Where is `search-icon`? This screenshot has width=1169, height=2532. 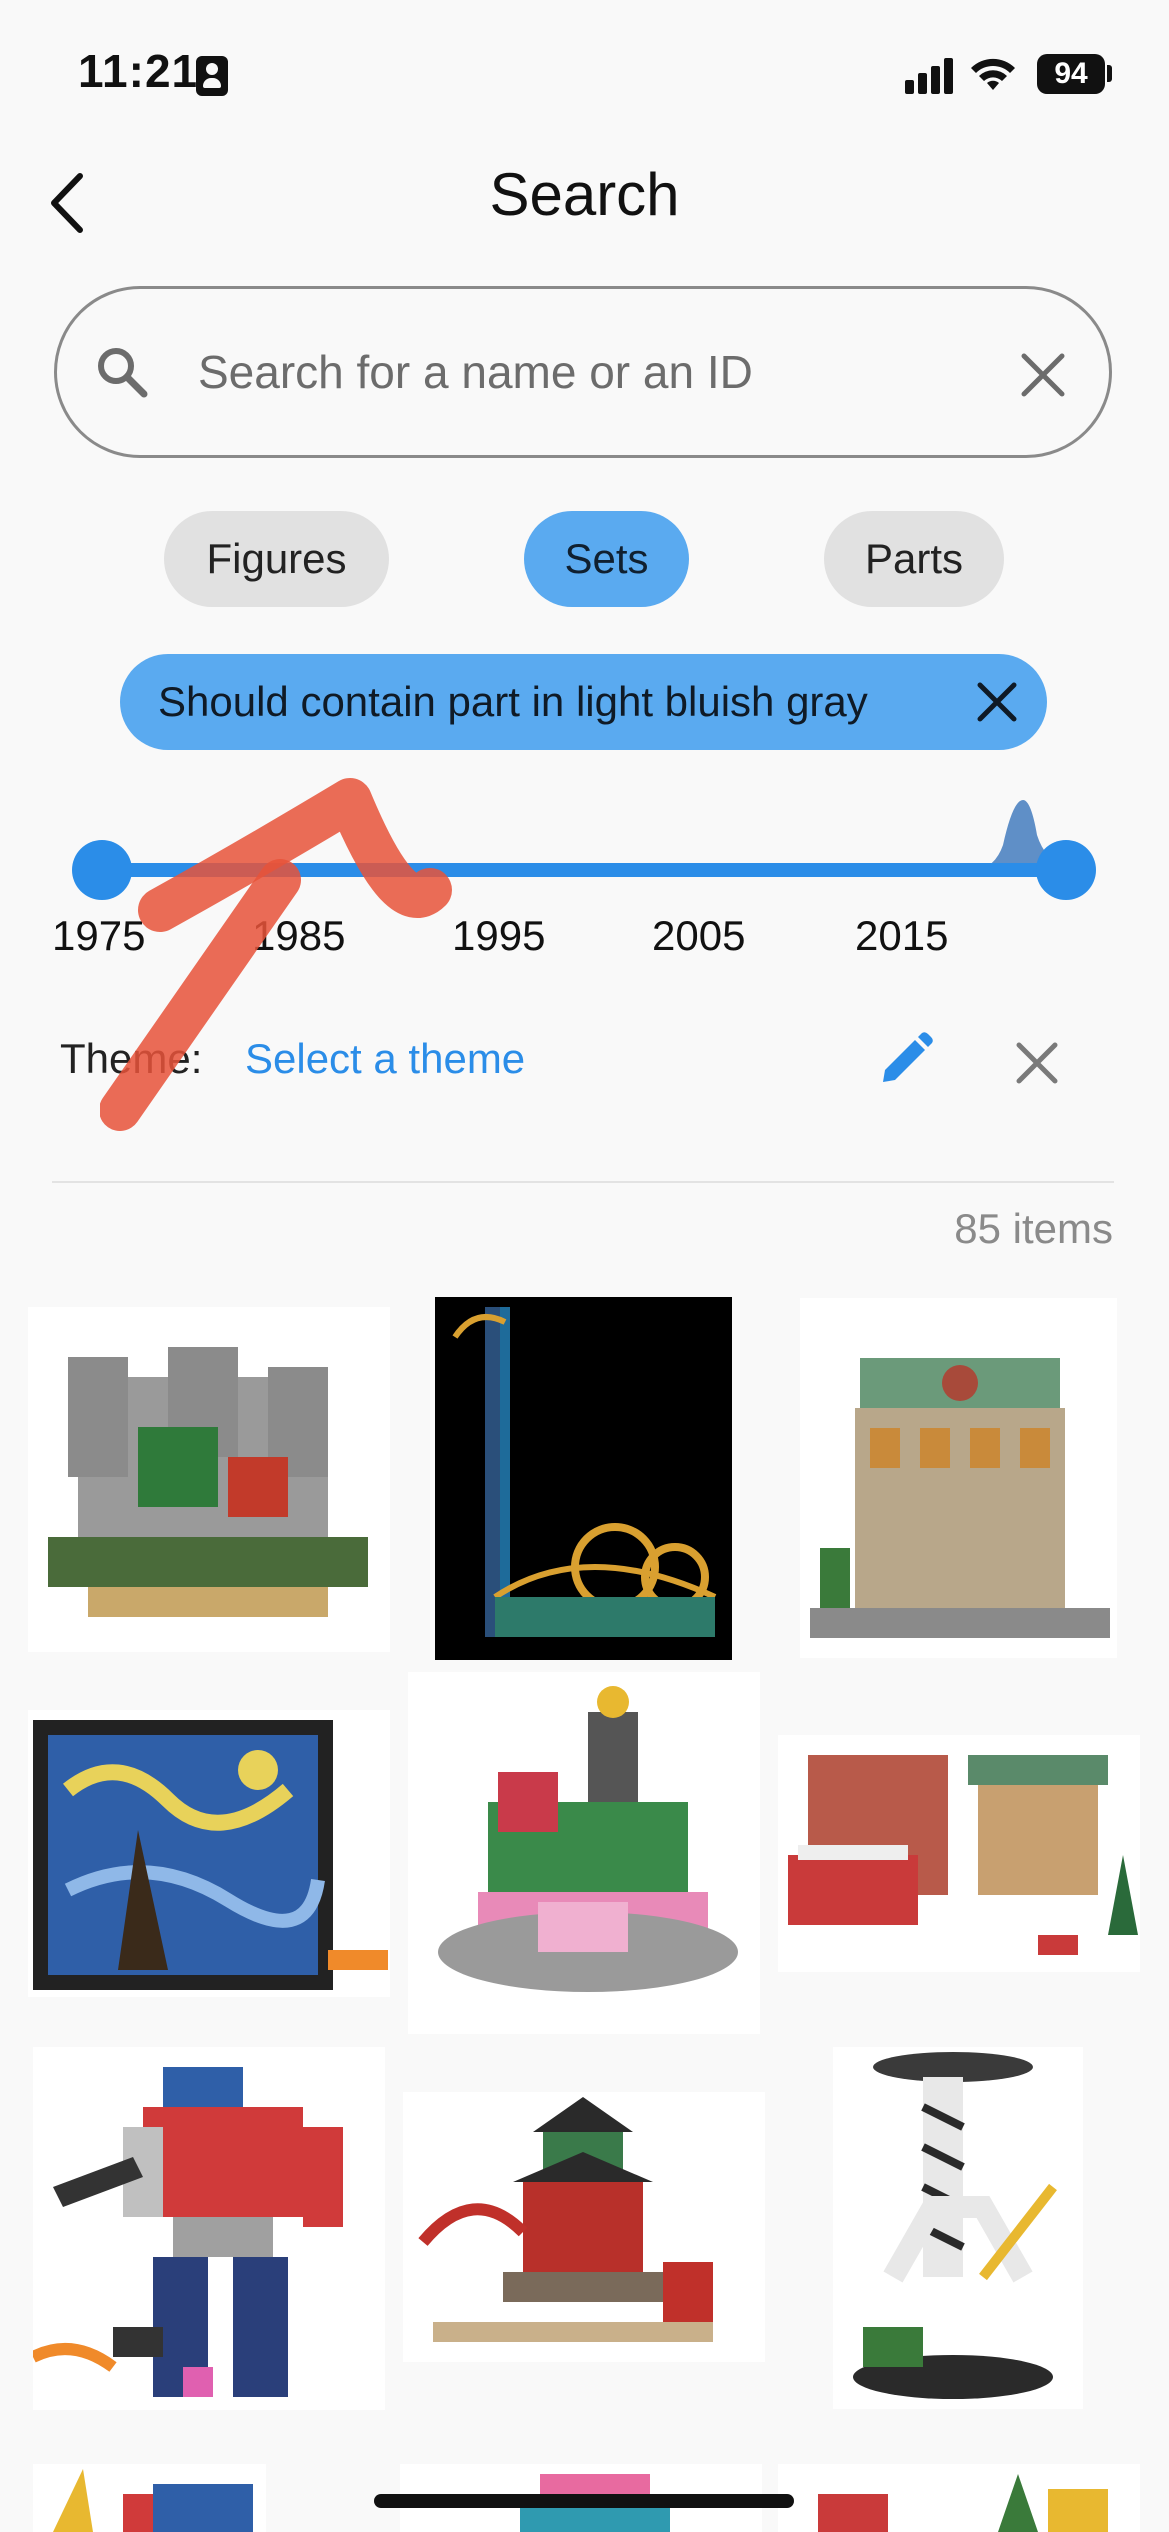
search-icon is located at coordinates (123, 373).